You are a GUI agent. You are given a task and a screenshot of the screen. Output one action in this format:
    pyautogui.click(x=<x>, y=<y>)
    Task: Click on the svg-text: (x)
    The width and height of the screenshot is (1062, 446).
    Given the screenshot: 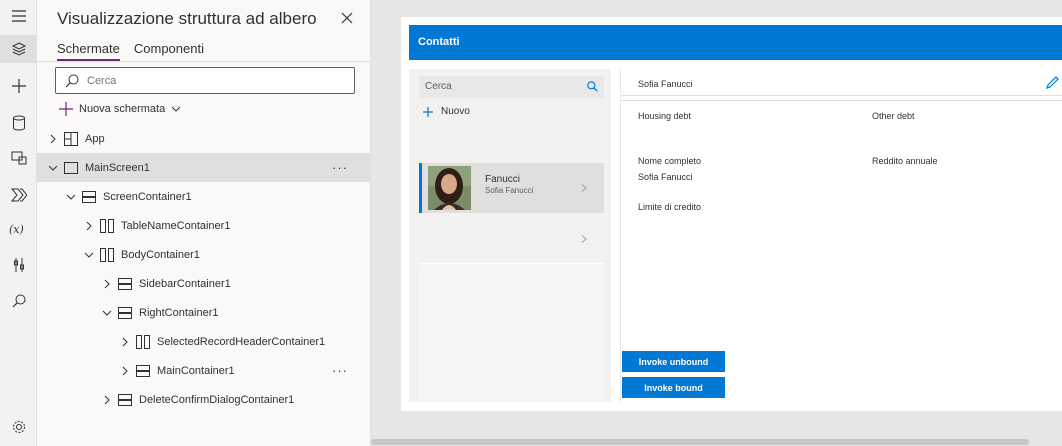 What is the action you would take?
    pyautogui.click(x=16, y=229)
    